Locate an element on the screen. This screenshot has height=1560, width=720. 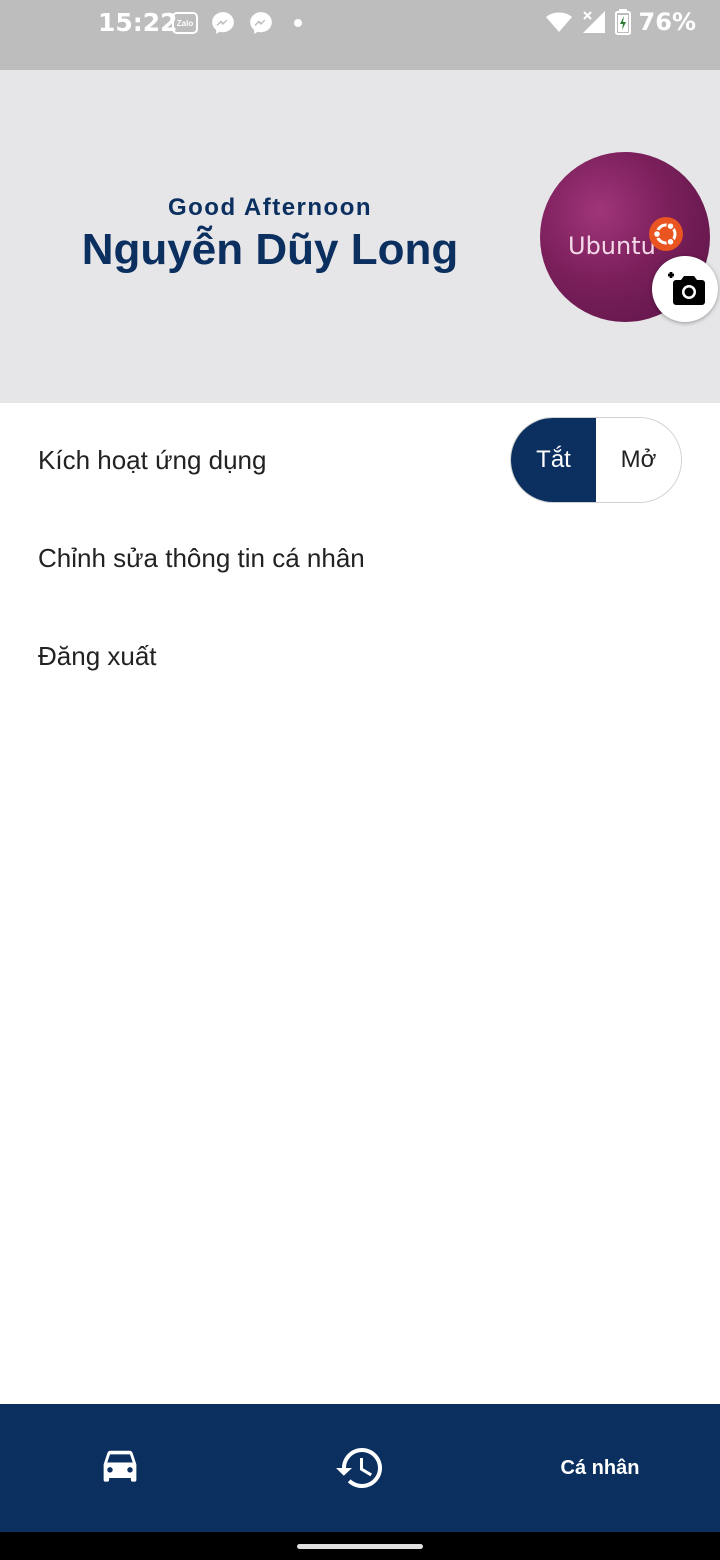
user-name: Nguyễn Dũy Long is located at coordinates (270, 249).